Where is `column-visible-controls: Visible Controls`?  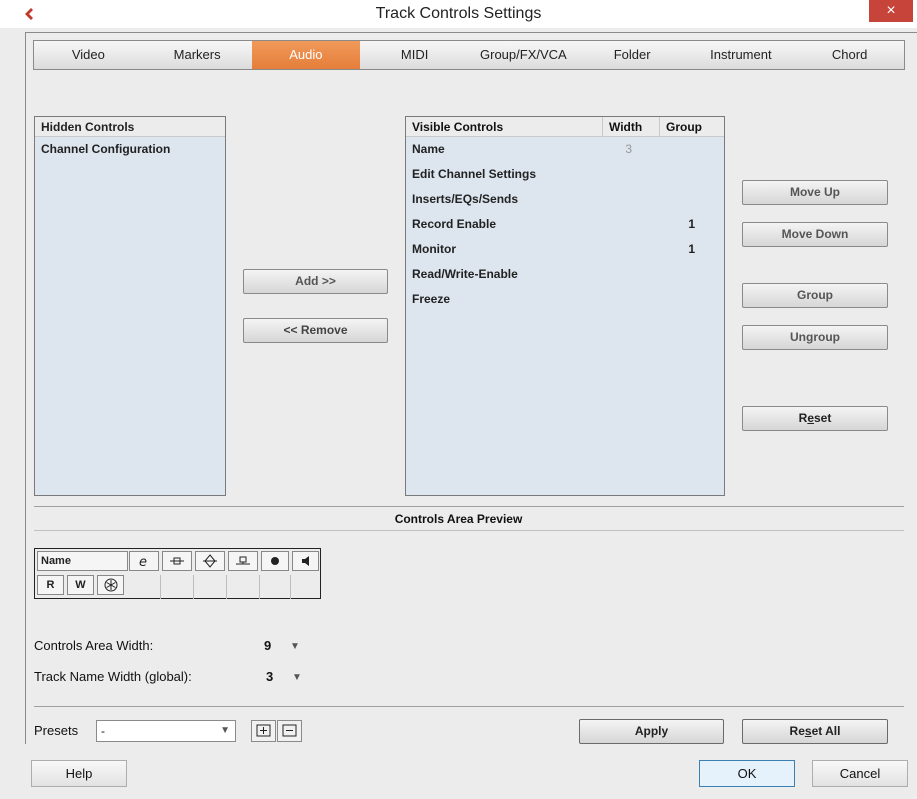 column-visible-controls: Visible Controls is located at coordinates (504, 126).